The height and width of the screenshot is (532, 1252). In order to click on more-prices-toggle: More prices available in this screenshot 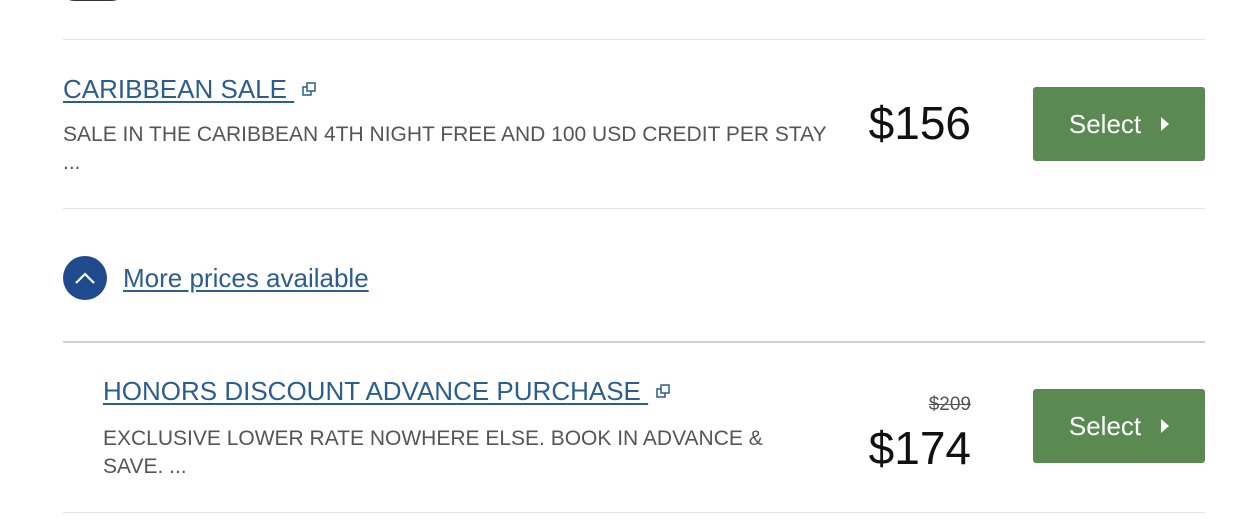, I will do `click(216, 278)`.